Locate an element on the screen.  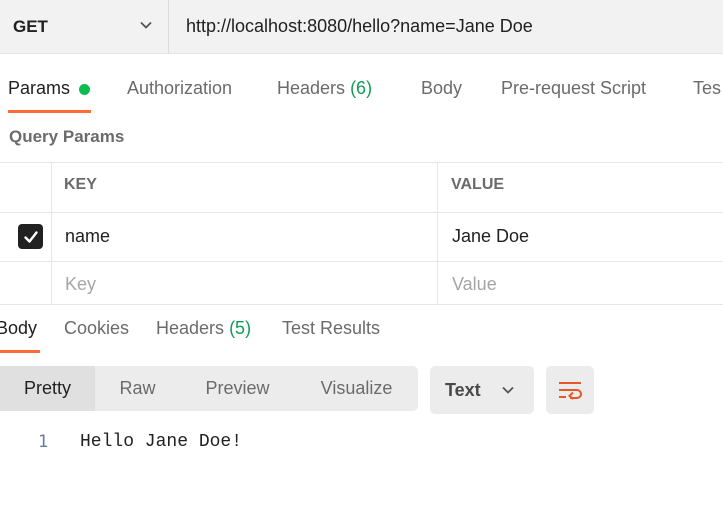
param-enabled-checkbox is located at coordinates (30, 236).